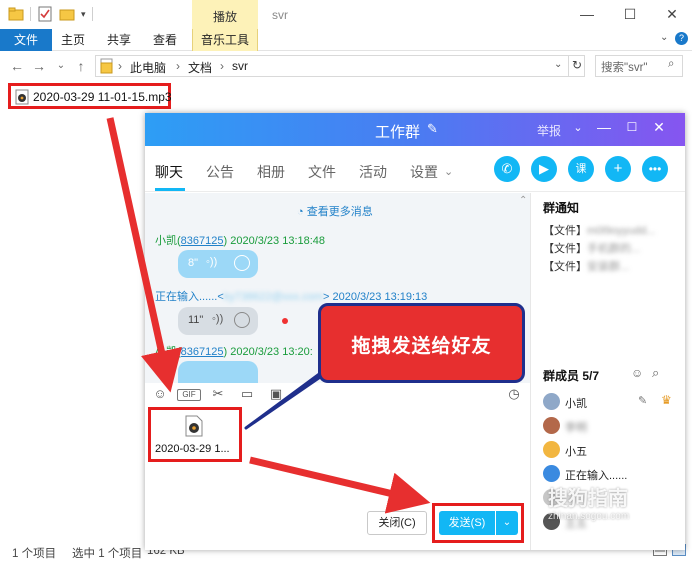 The width and height of the screenshot is (692, 563). I want to click on explorer-title-bar: ▾ 播放 svr — ☐ ✕, so click(346, 14).